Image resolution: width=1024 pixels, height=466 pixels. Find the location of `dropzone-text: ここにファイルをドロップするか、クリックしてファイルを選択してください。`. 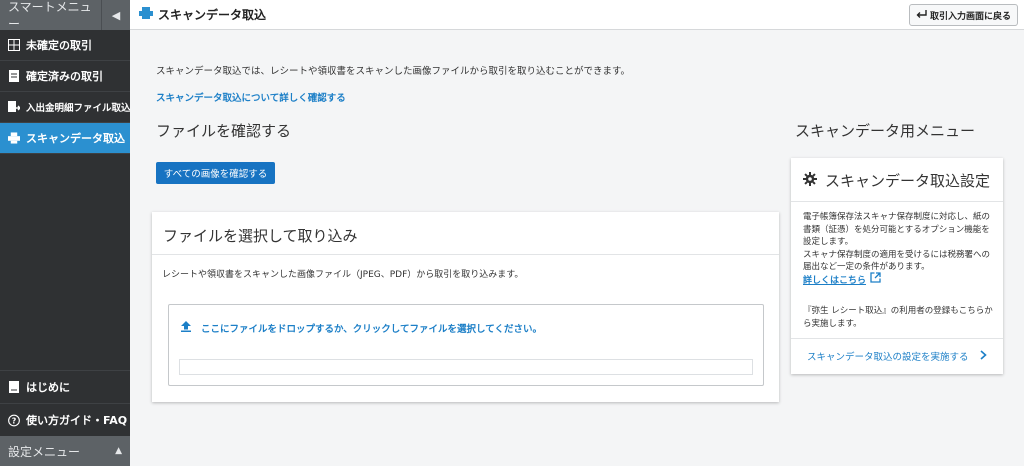

dropzone-text: ここにファイルをドロップするか、クリックしてファイルを選択してください。 is located at coordinates (371, 329).